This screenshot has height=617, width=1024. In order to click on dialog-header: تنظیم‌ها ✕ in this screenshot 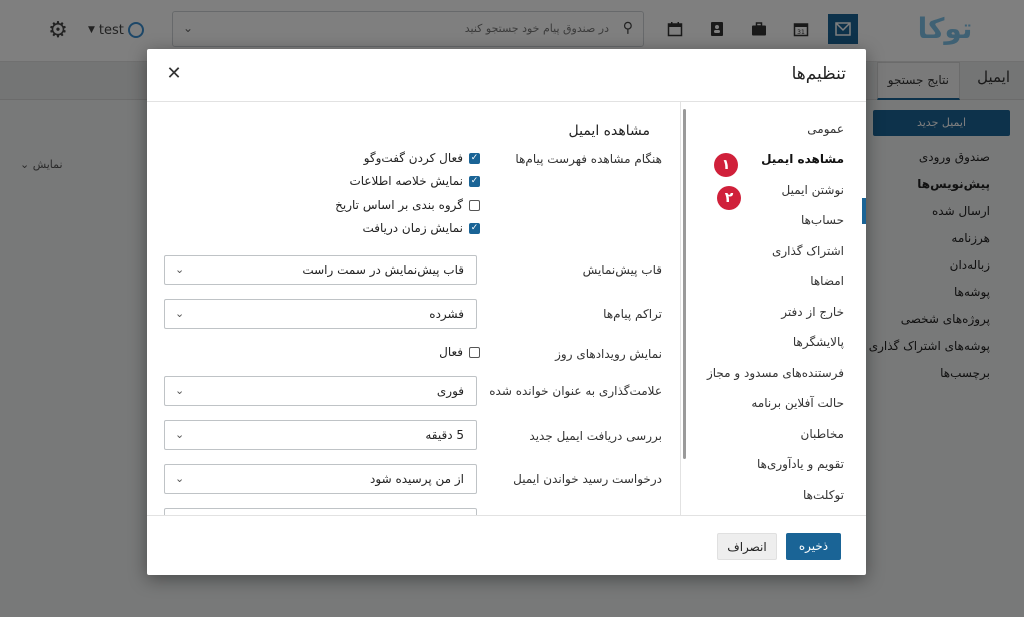, I will do `click(506, 75)`.